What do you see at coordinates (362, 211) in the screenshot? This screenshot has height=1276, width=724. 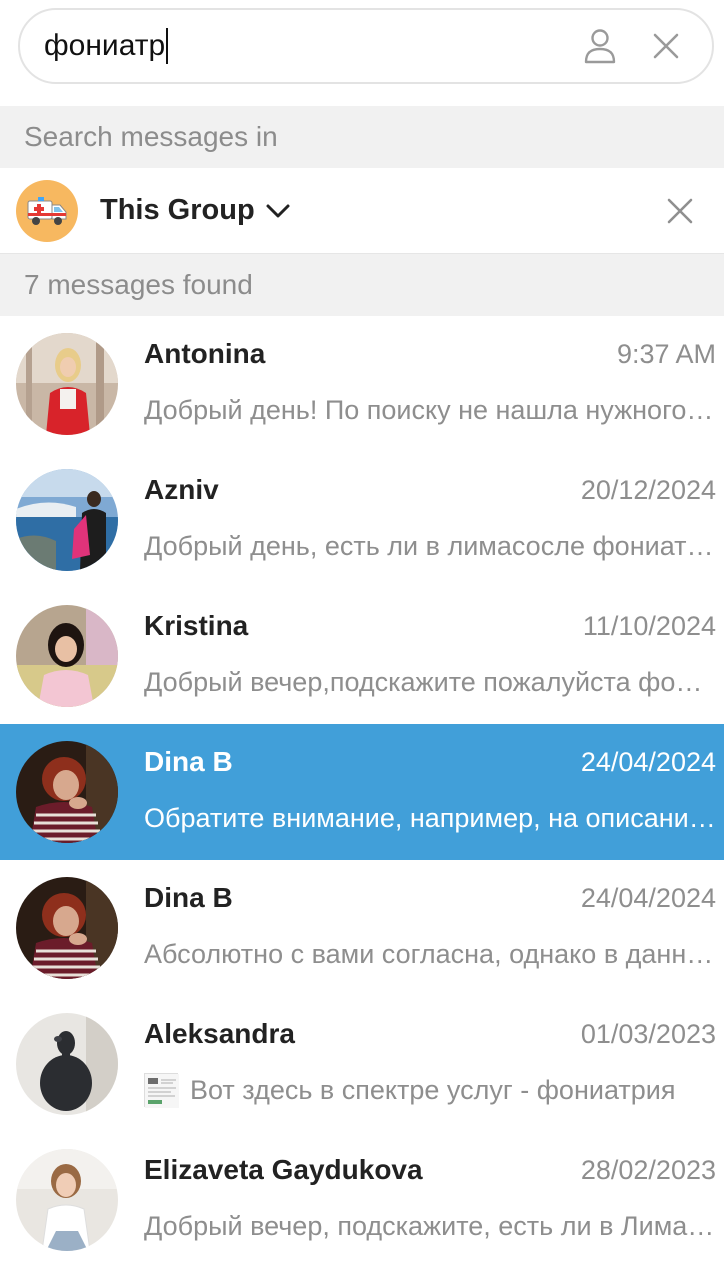 I see `group-selector: This Group` at bounding box center [362, 211].